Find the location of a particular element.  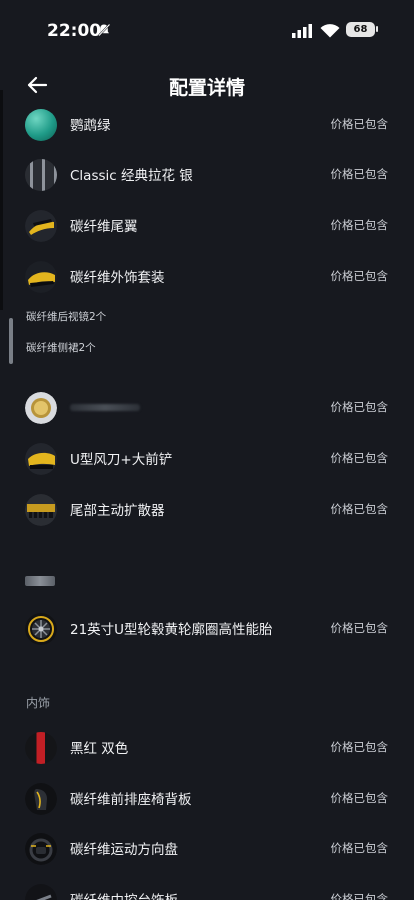

item-name: 鹦鹉绿 is located at coordinates (90, 126).